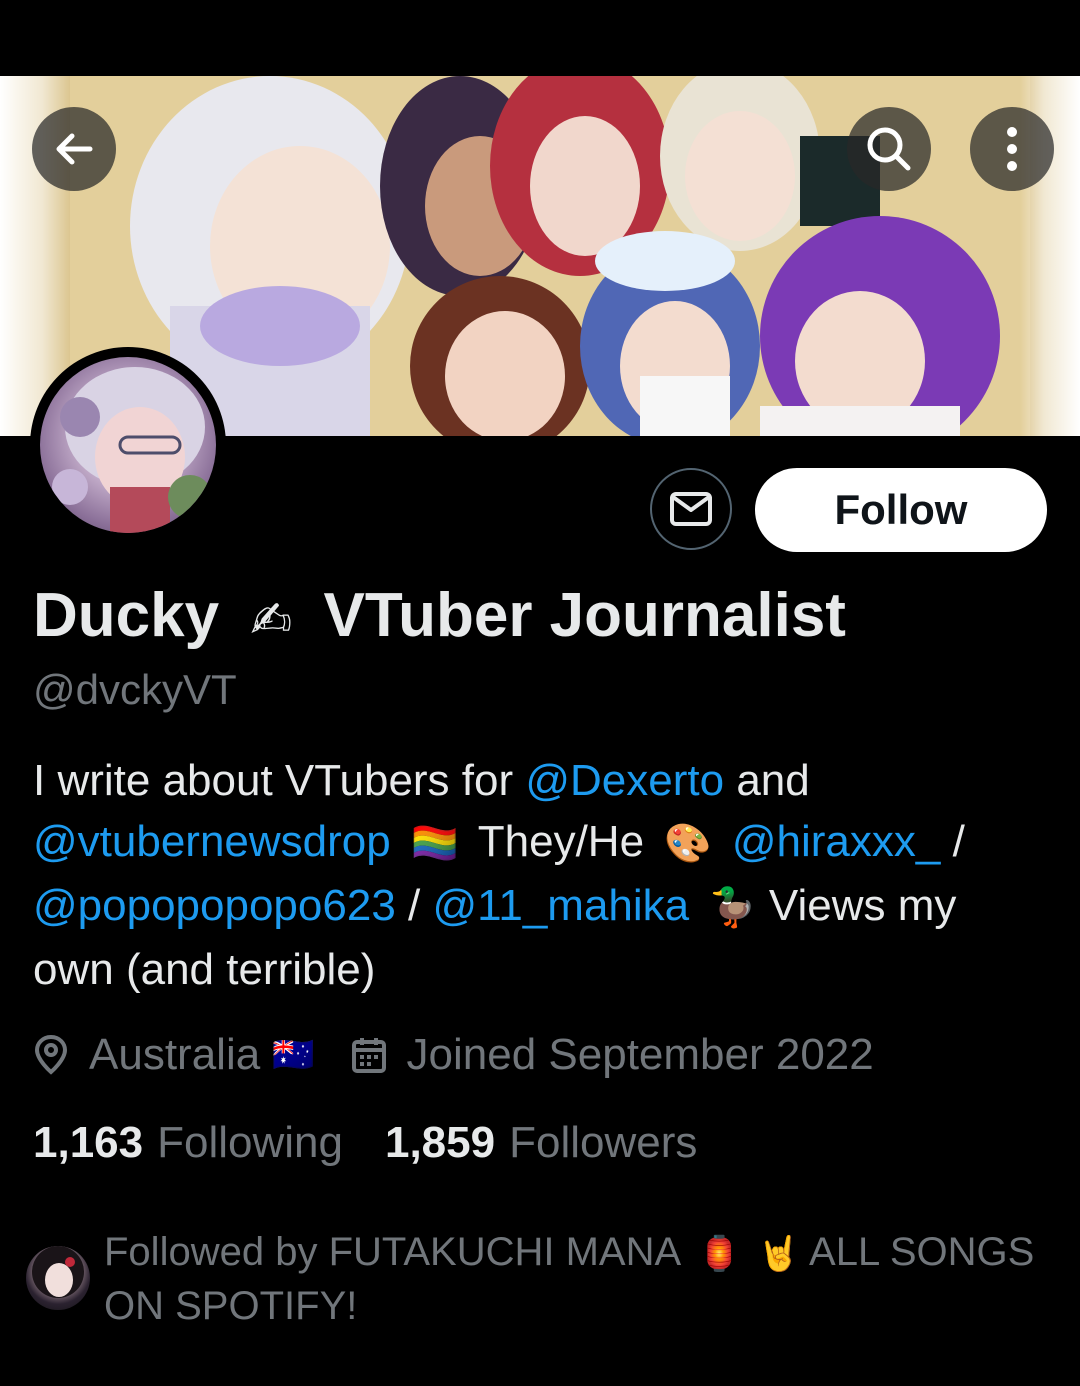  I want to click on display-name-text: Ducky, so click(126, 615).